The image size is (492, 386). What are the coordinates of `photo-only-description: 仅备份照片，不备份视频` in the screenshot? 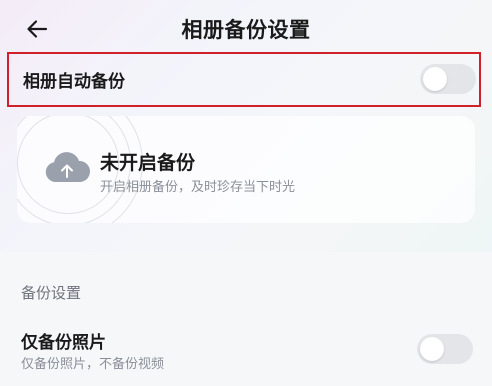 It's located at (93, 364).